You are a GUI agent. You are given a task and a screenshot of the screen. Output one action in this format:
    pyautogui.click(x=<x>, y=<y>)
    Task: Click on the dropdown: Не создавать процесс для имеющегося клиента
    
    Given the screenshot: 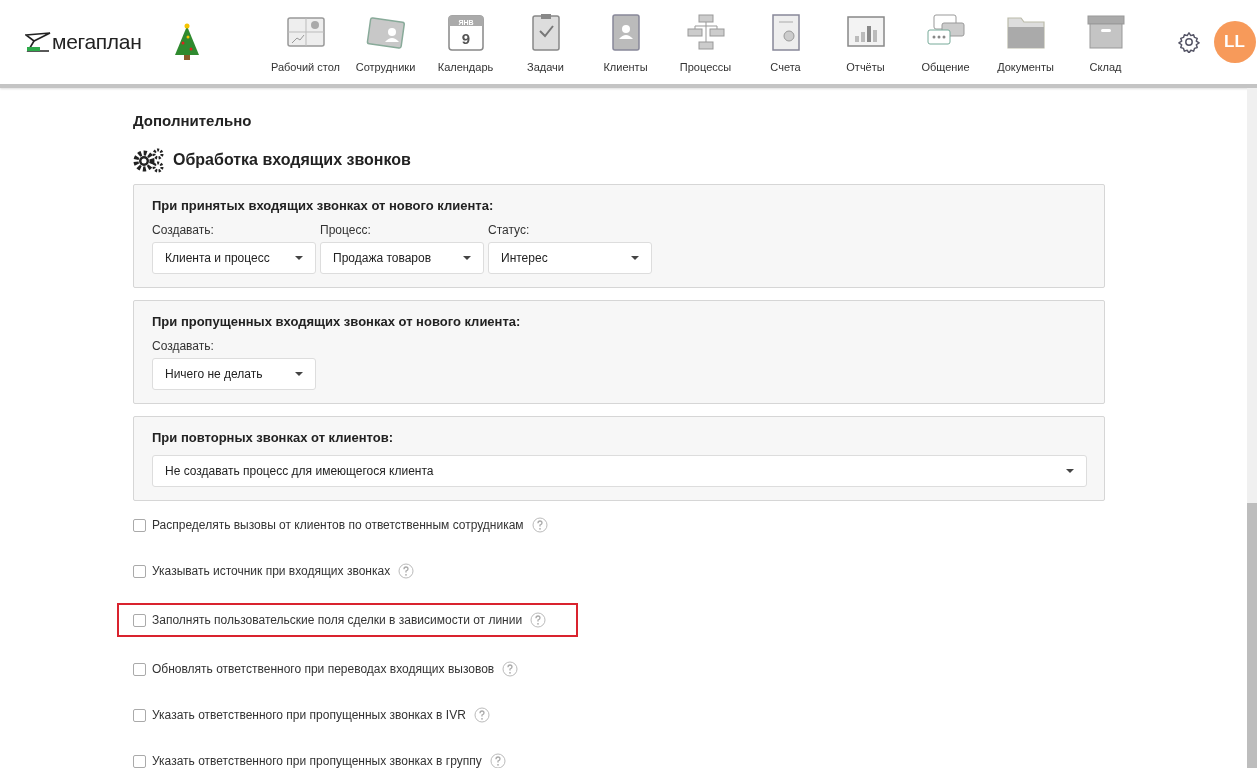 What is the action you would take?
    pyautogui.click(x=619, y=471)
    